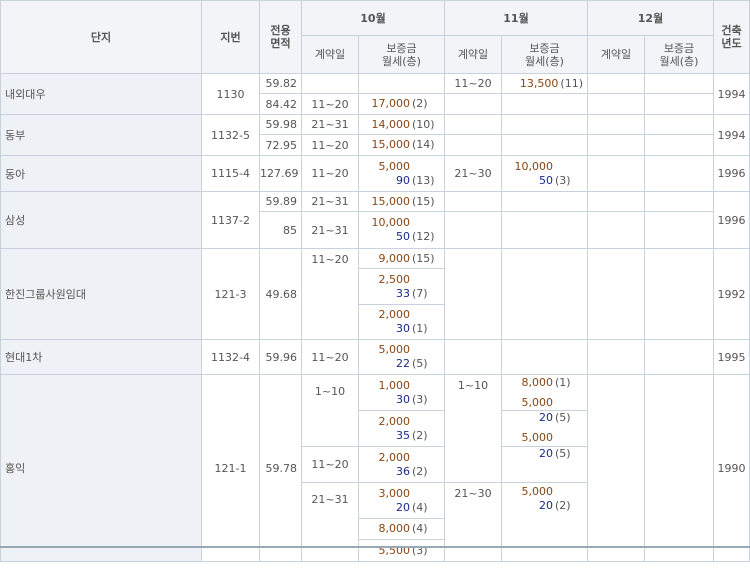 The image size is (750, 569). Describe the element at coordinates (101, 357) in the screenshot. I see `complex-name: 현대1차` at that location.